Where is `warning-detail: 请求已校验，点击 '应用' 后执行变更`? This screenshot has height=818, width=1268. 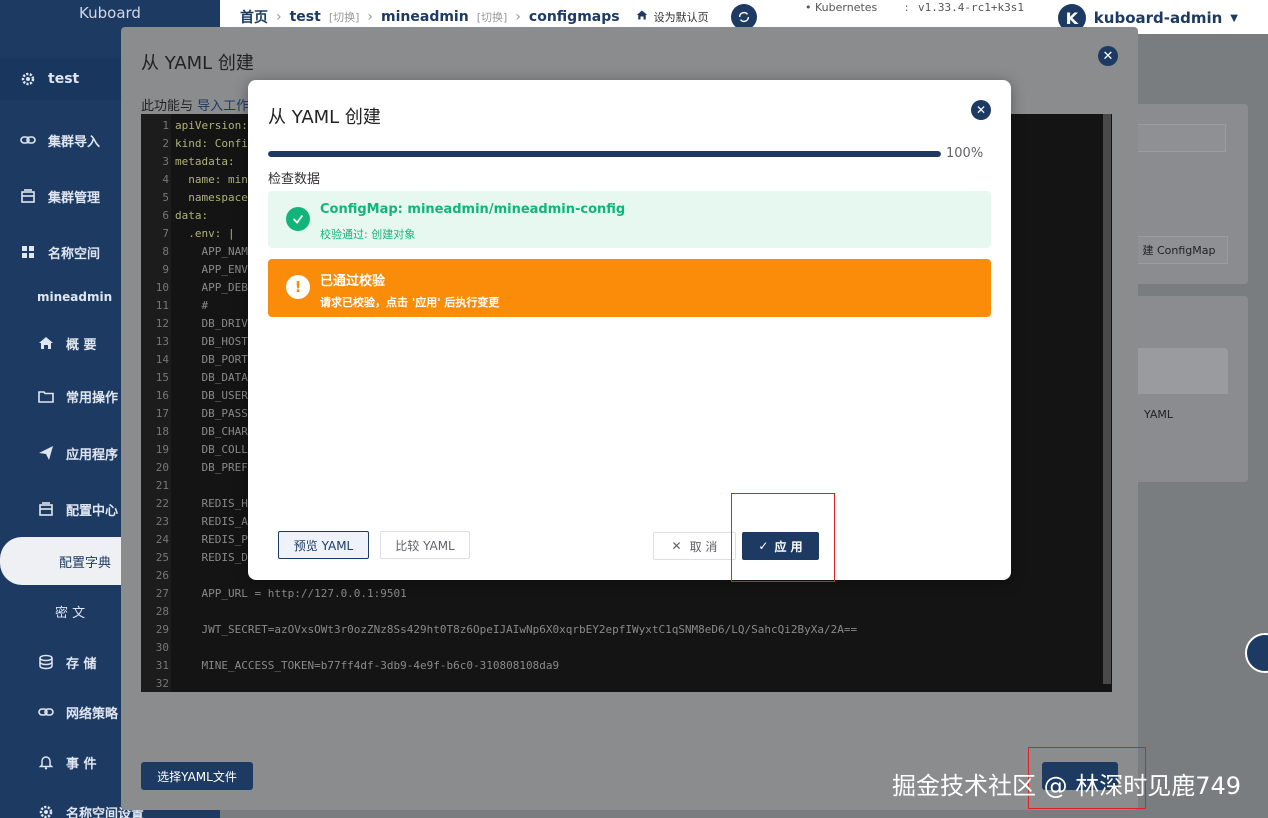 warning-detail: 请求已校验，点击 '应用' 后执行变更 is located at coordinates (410, 302).